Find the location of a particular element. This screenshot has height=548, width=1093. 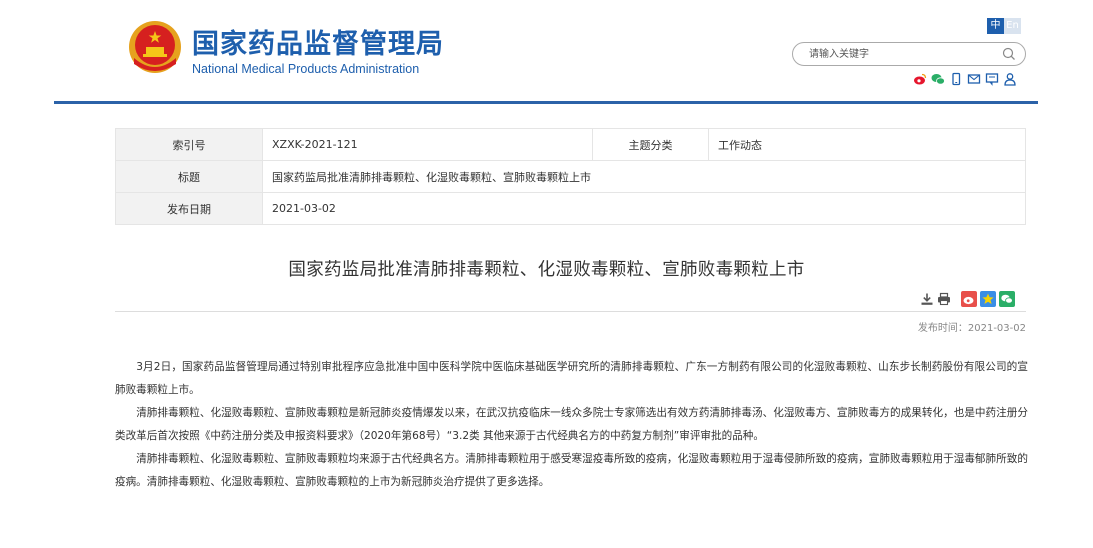

index-label: 索引号 is located at coordinates (189, 144).